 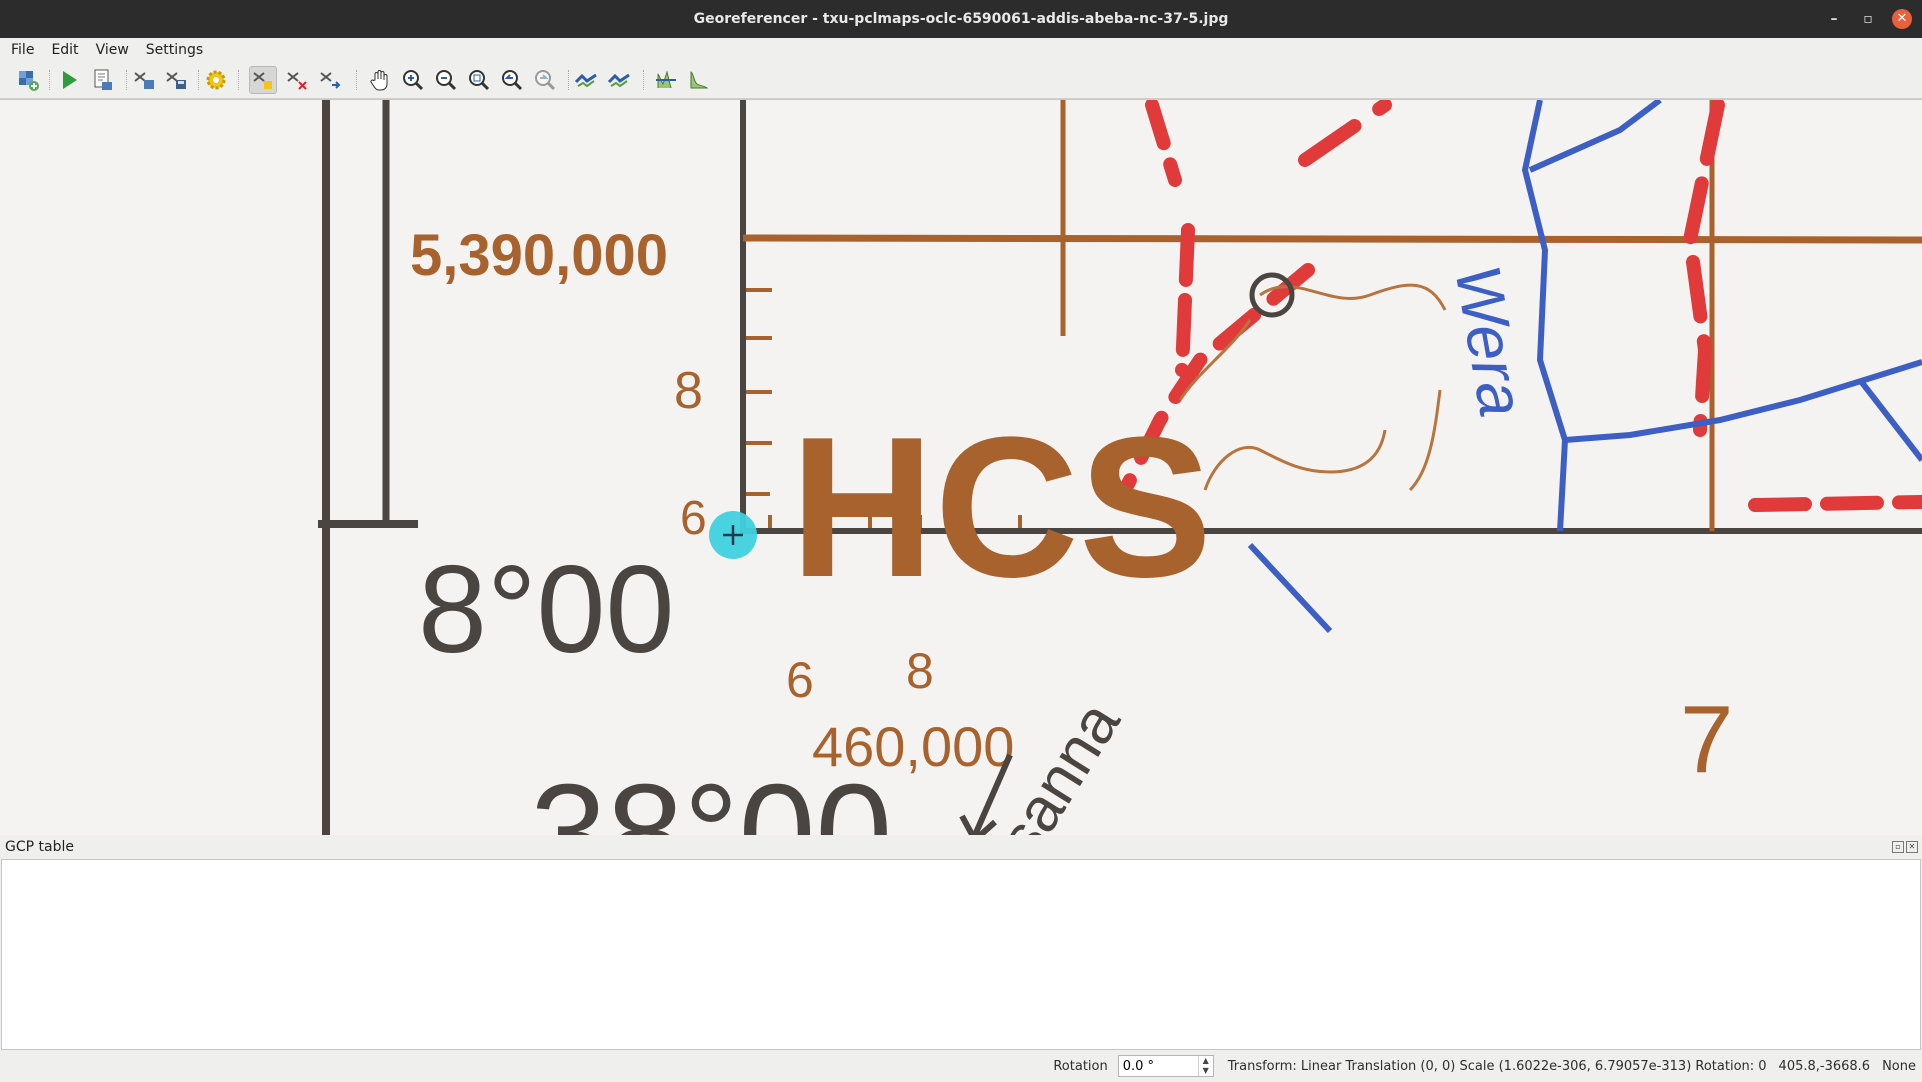 I want to click on menu-edit: Edit, so click(x=62, y=50).